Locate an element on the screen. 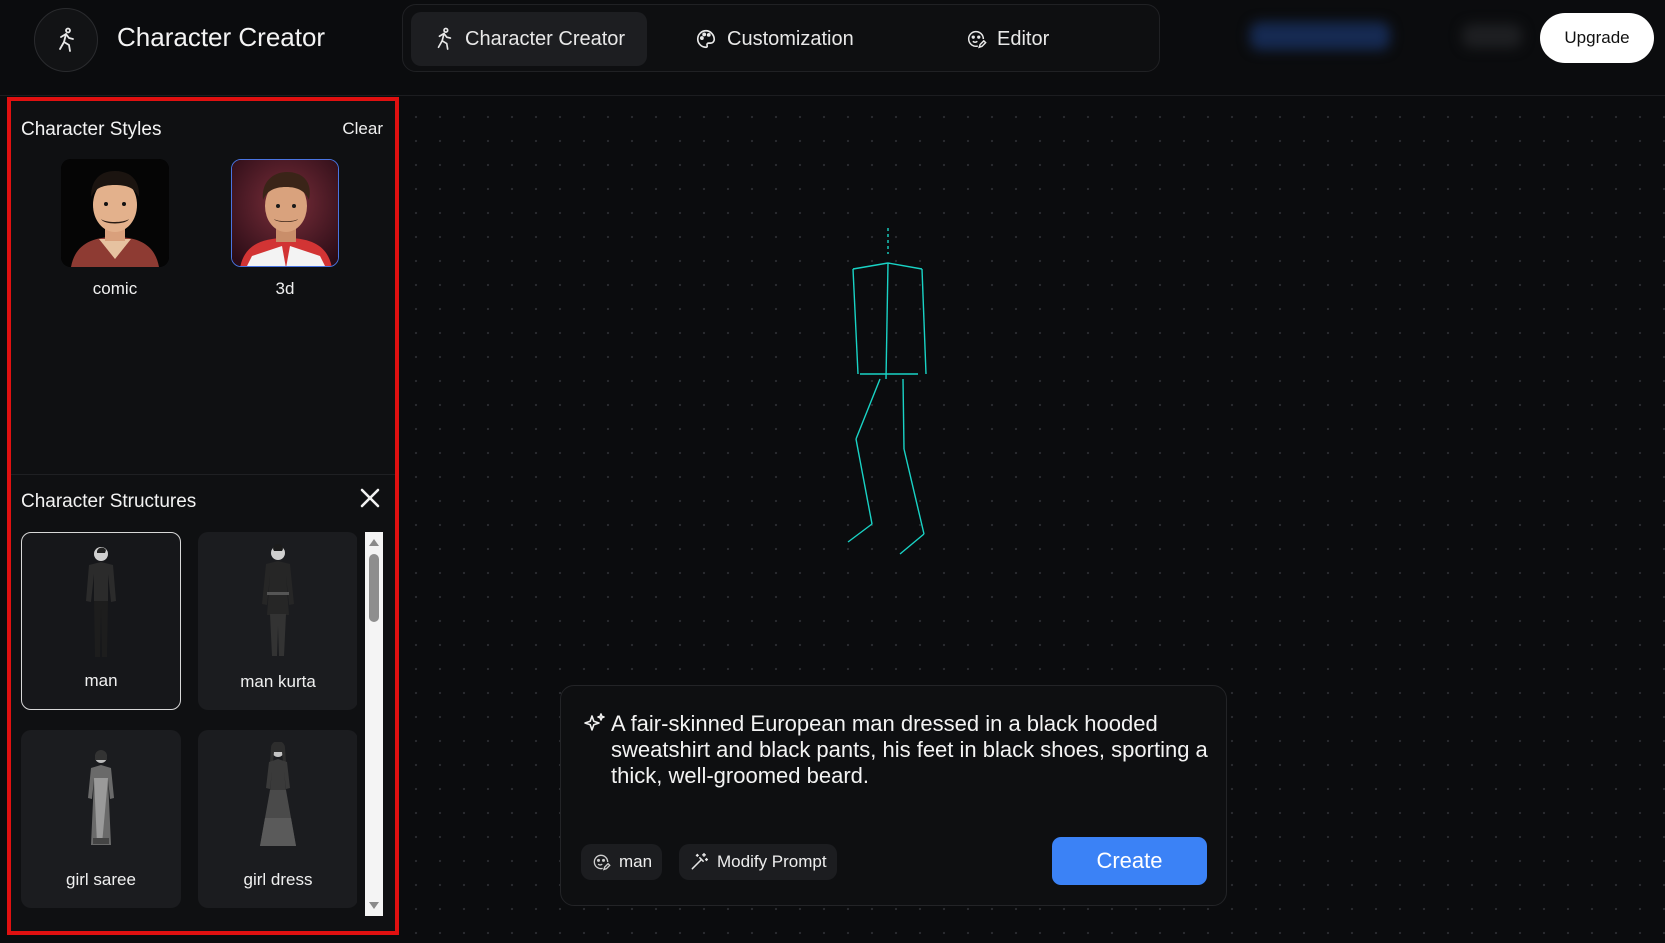 Image resolution: width=1665 pixels, height=943 pixels. style-label: 3d is located at coordinates (285, 288).